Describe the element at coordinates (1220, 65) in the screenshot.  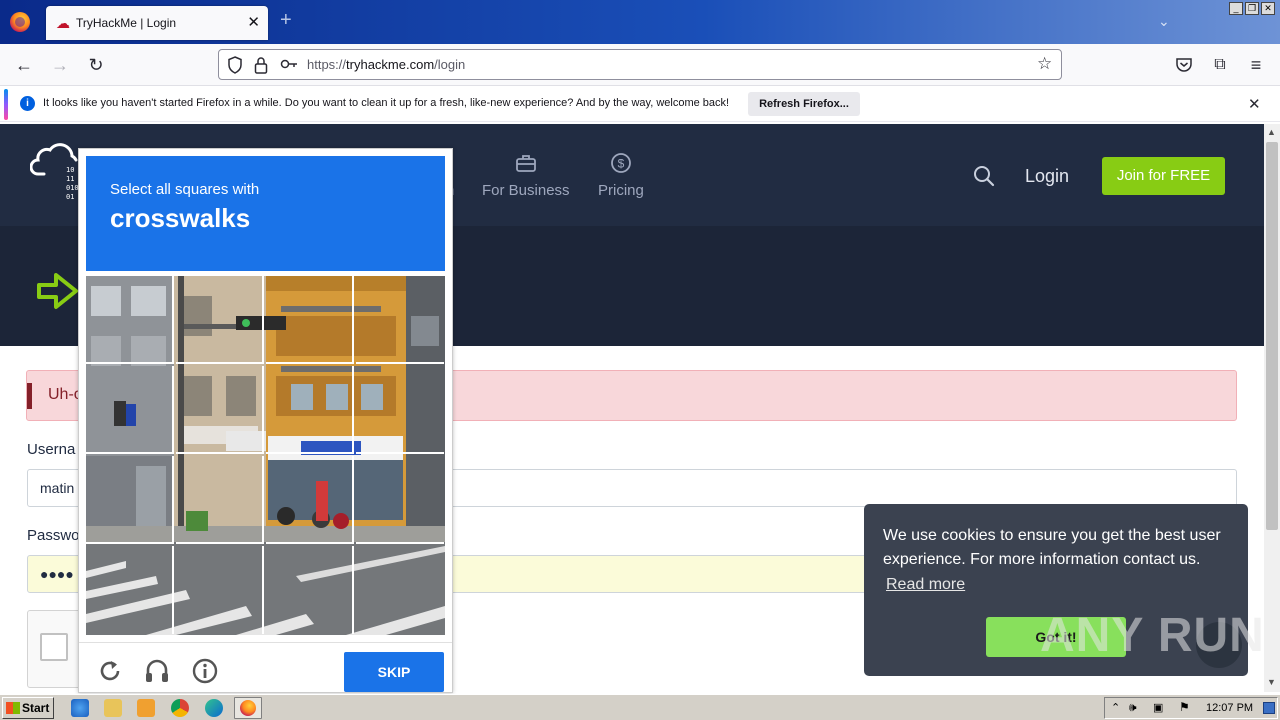
I see `extensions-puzzle-icon: ⧉` at that location.